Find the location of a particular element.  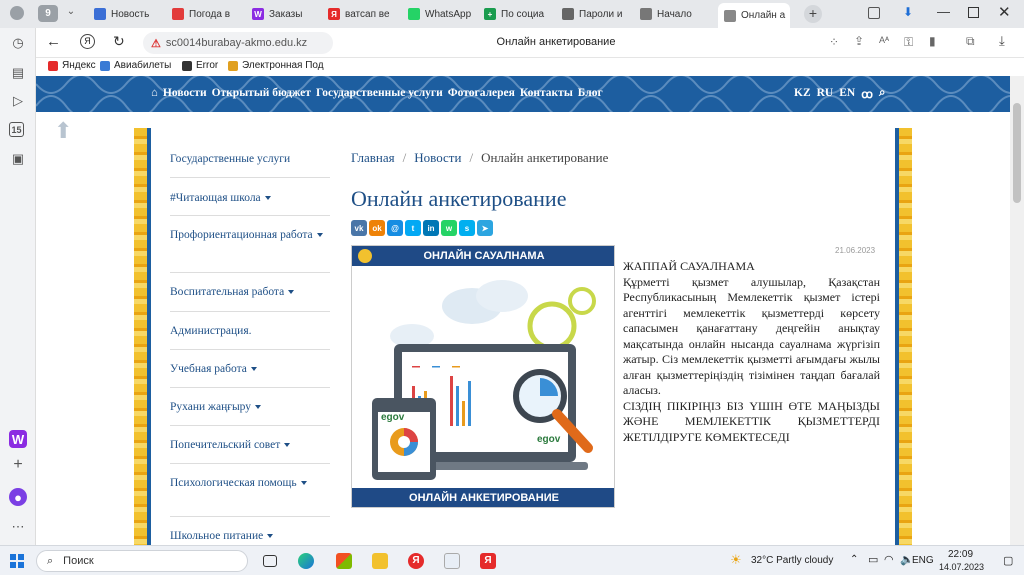

egov-logo: egov is located at coordinates (549, 439).